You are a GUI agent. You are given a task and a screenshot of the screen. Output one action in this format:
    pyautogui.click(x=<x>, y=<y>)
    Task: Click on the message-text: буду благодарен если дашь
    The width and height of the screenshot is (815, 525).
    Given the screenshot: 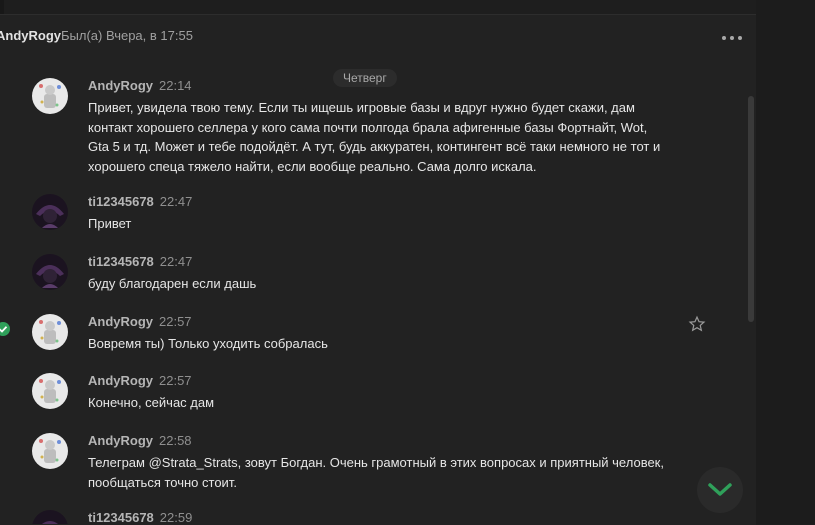 What is the action you would take?
    pyautogui.click(x=172, y=283)
    